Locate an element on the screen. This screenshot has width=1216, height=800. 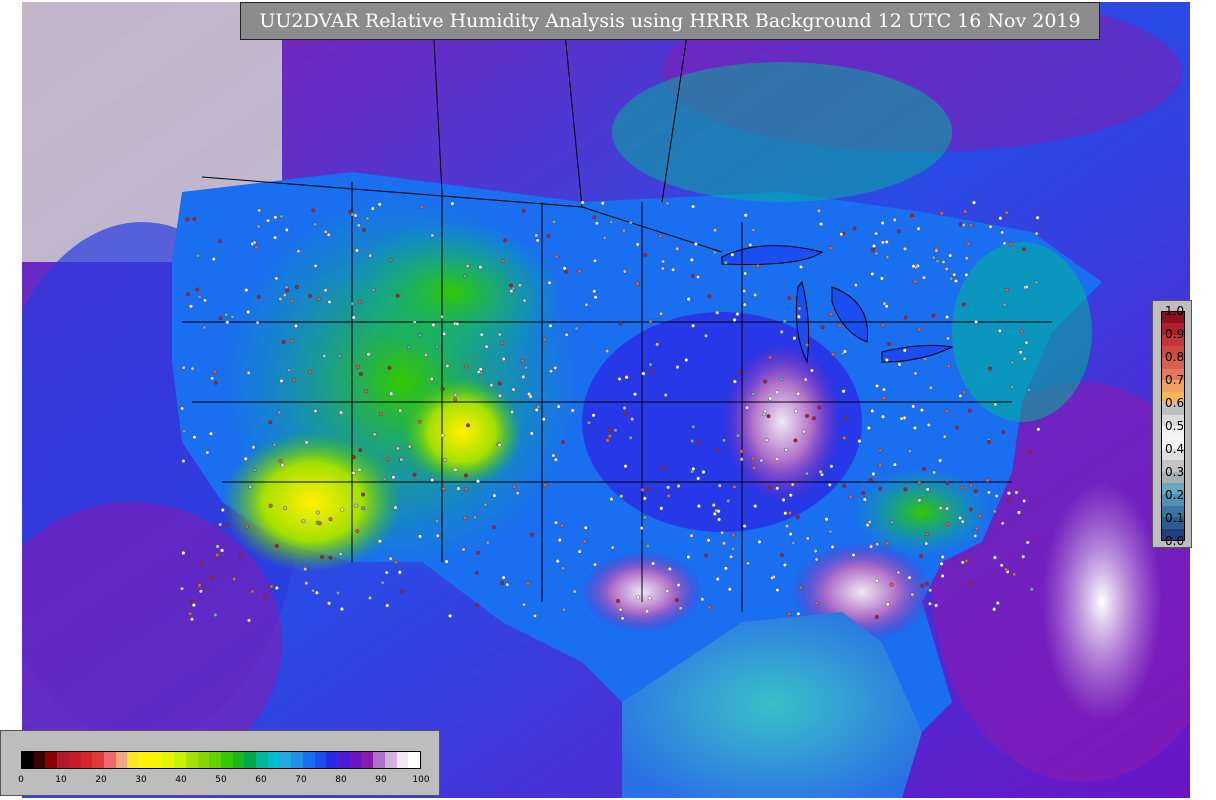
obs-colorbar-tick-label: 0.3 is located at coordinates (1175, 472).